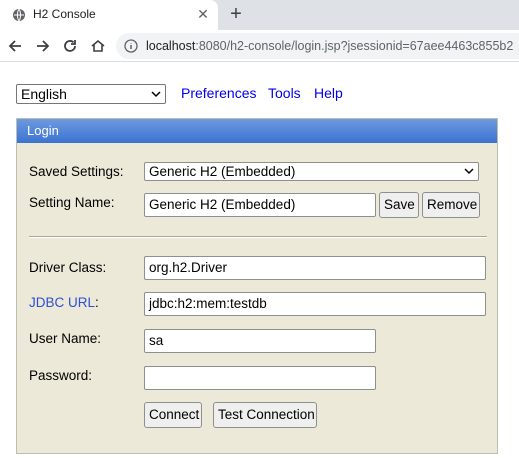 This screenshot has height=458, width=519. Describe the element at coordinates (19, 15) in the screenshot. I see `globe-icon` at that location.